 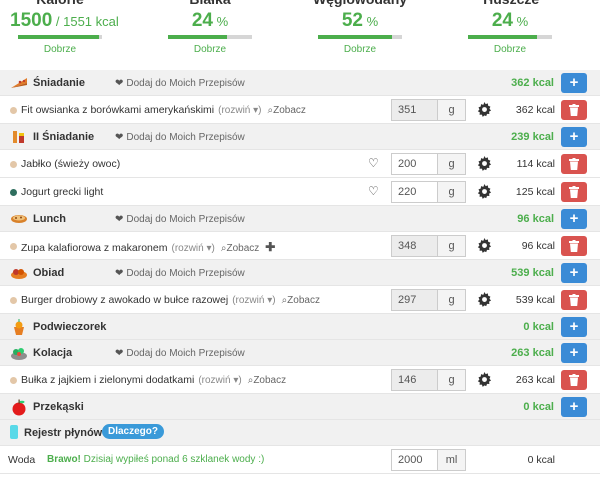 What do you see at coordinates (63, 433) in the screenshot?
I see `fluids-label: Rejestr płynów` at bounding box center [63, 433].